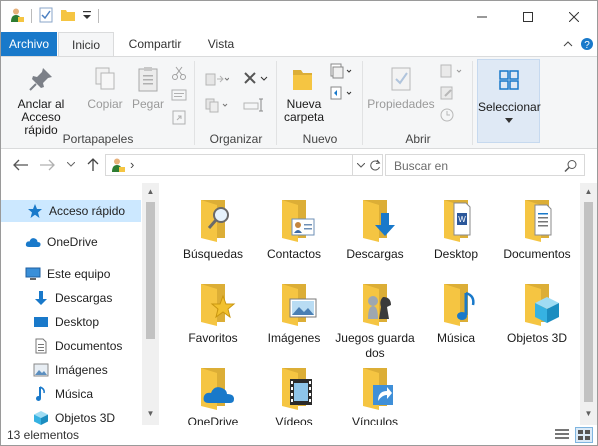 The image size is (598, 446). I want to click on up-arrow-icon, so click(93, 164).